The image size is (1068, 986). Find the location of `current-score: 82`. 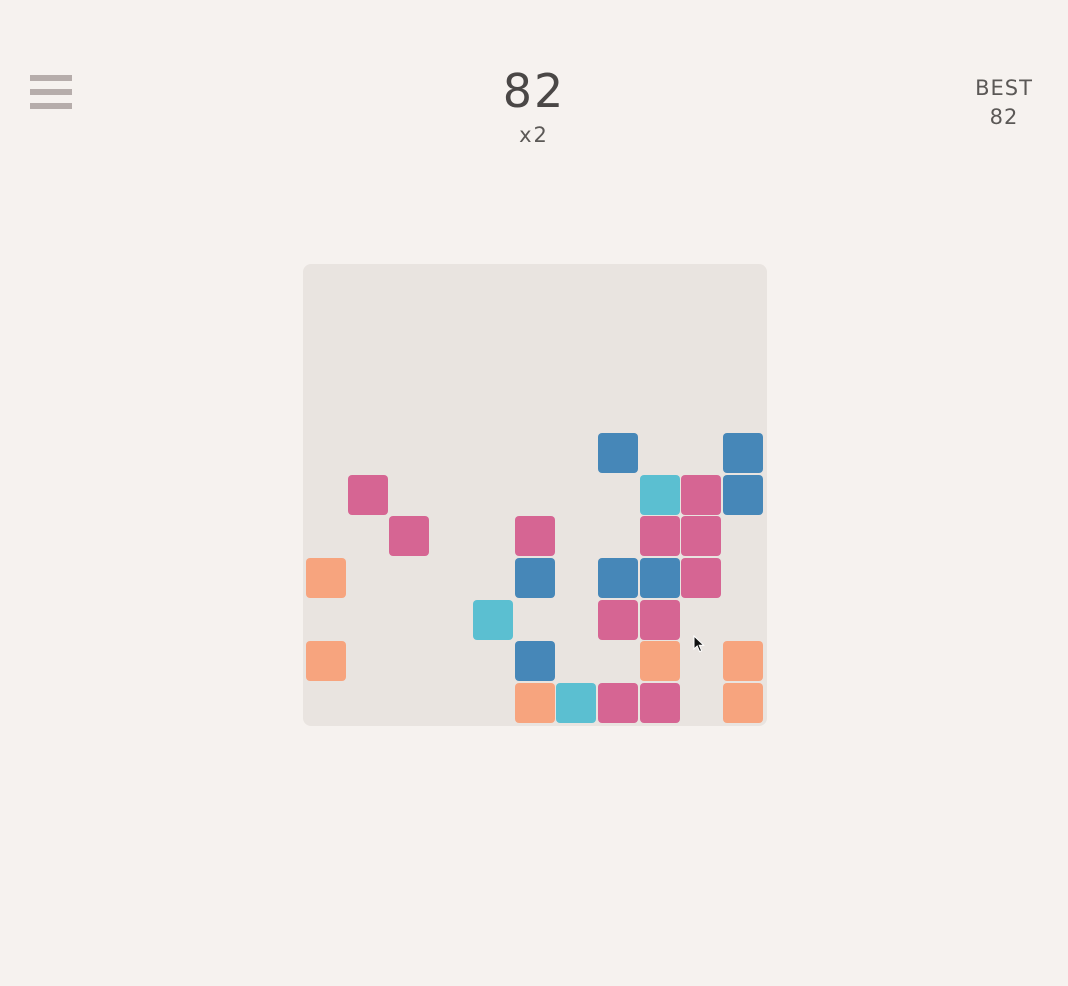

current-score: 82 is located at coordinates (534, 91).